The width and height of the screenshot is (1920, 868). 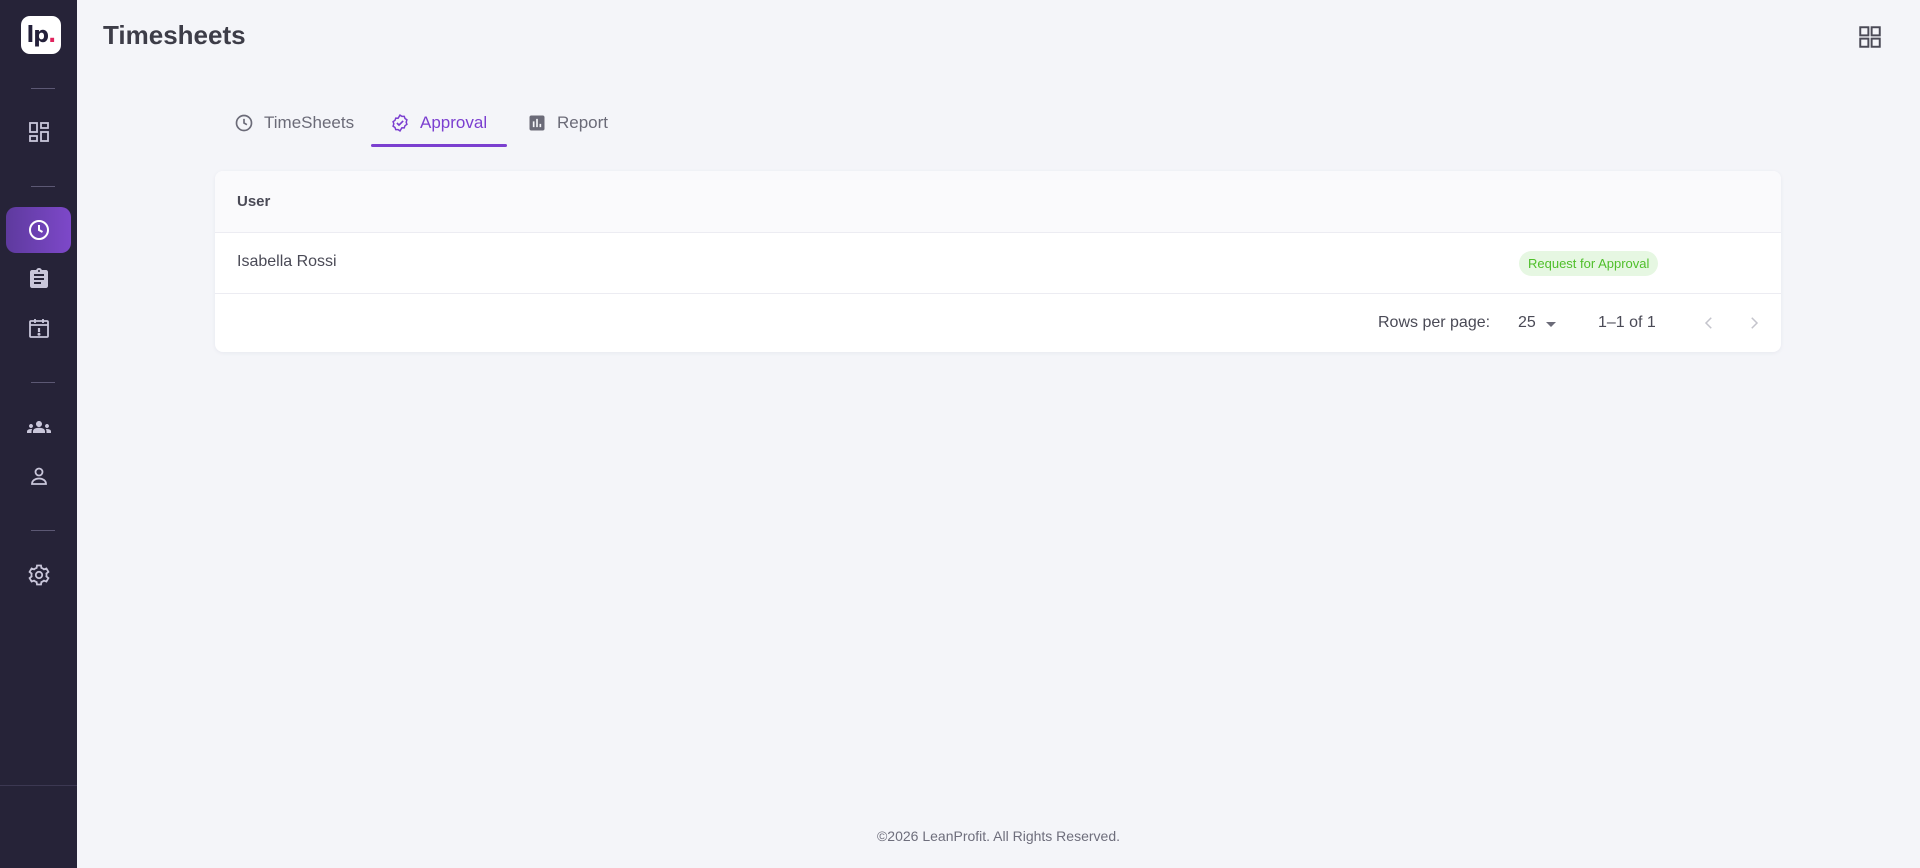 I want to click on clipboard-icon, so click(x=38, y=278).